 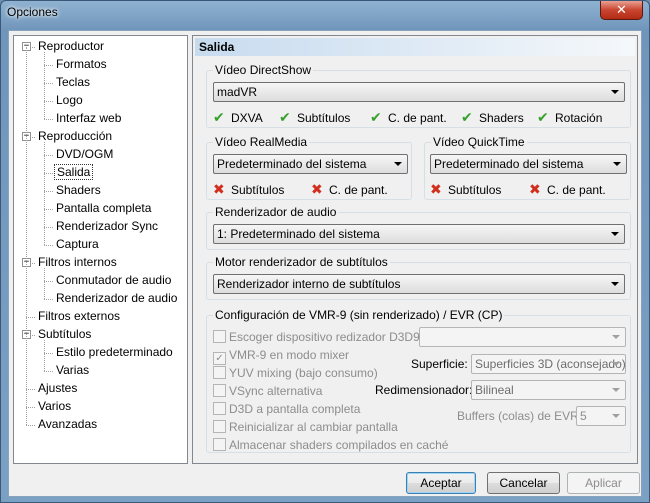 What do you see at coordinates (305, 427) in the screenshot?
I see `vmr-option-checkbox: Reinicializar al cambiar pantalla` at bounding box center [305, 427].